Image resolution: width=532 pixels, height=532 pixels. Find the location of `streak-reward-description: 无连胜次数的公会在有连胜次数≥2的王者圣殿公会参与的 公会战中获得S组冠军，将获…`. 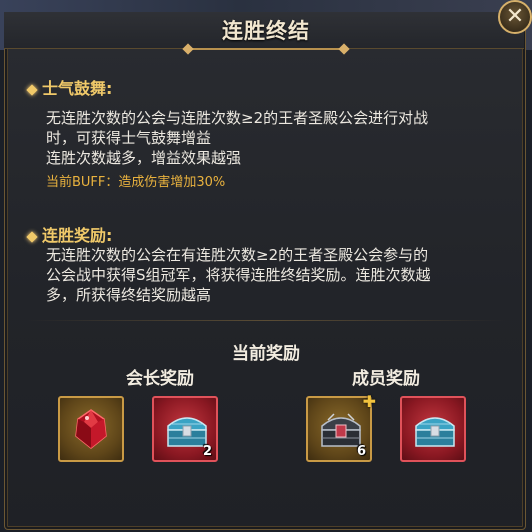

streak-reward-description: 无连胜次数的公会在有连胜次数≥2的王者圣殿公会参与的 公会战中获得S组冠军，将获… is located at coordinates (276, 275).